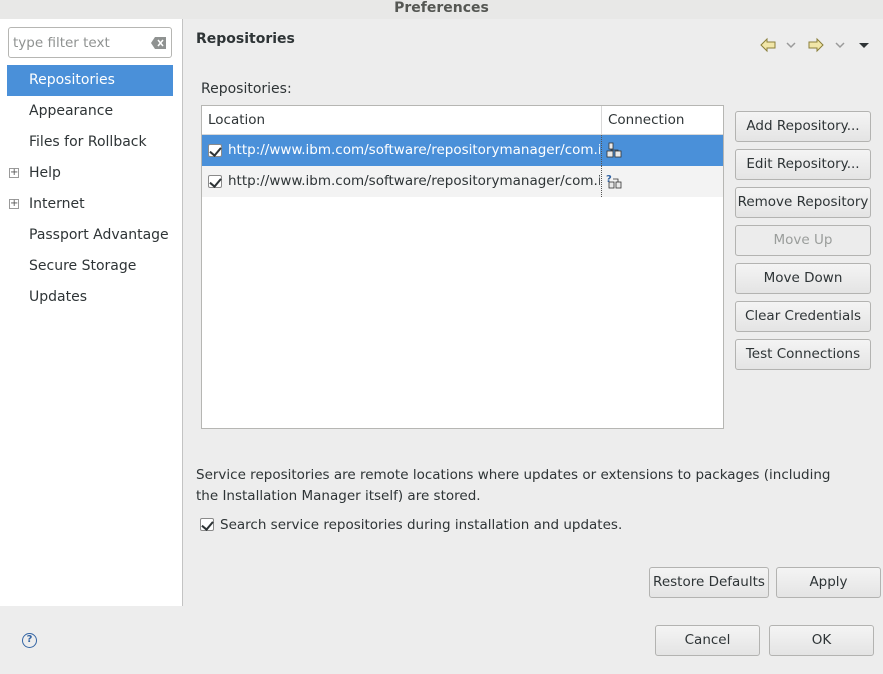  I want to click on restore-defaults-button: Restore Defaults, so click(709, 582).